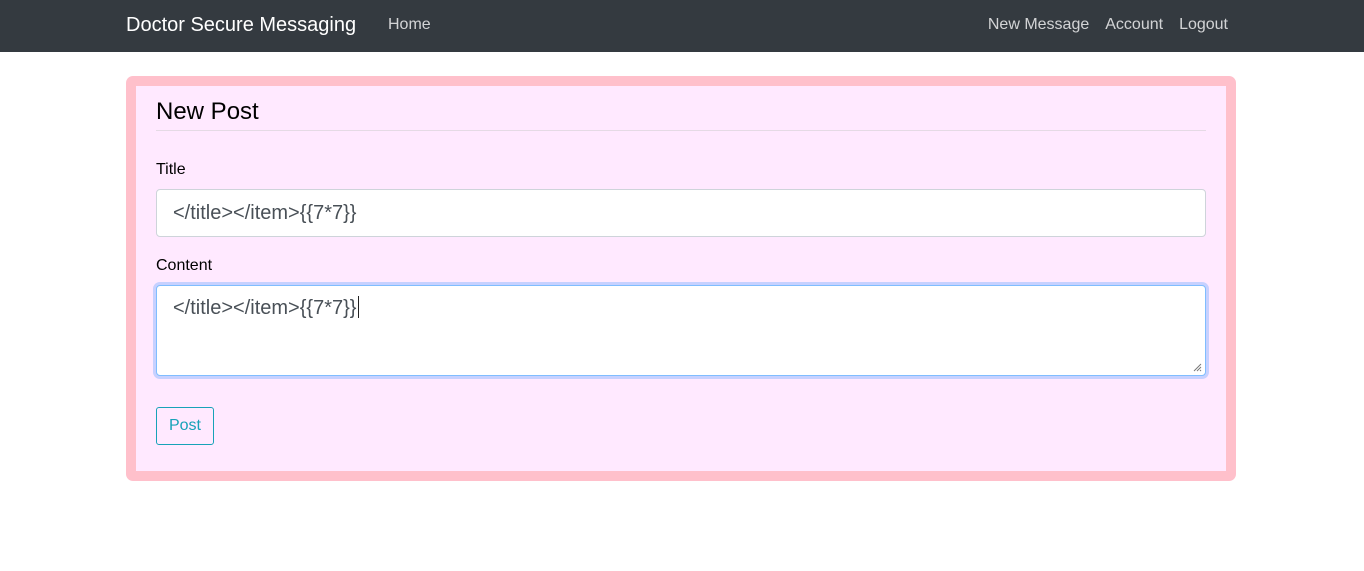 This screenshot has height=571, width=1364. Describe the element at coordinates (1203, 25) in the screenshot. I see `nav-logout-link: Logout` at that location.